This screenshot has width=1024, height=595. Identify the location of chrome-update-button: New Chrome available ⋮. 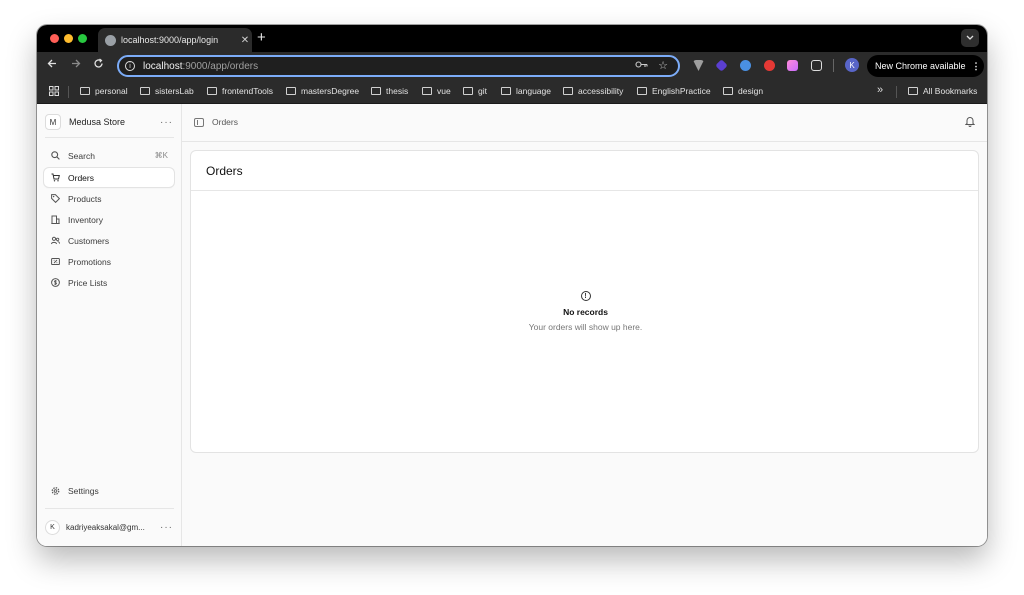
(925, 66).